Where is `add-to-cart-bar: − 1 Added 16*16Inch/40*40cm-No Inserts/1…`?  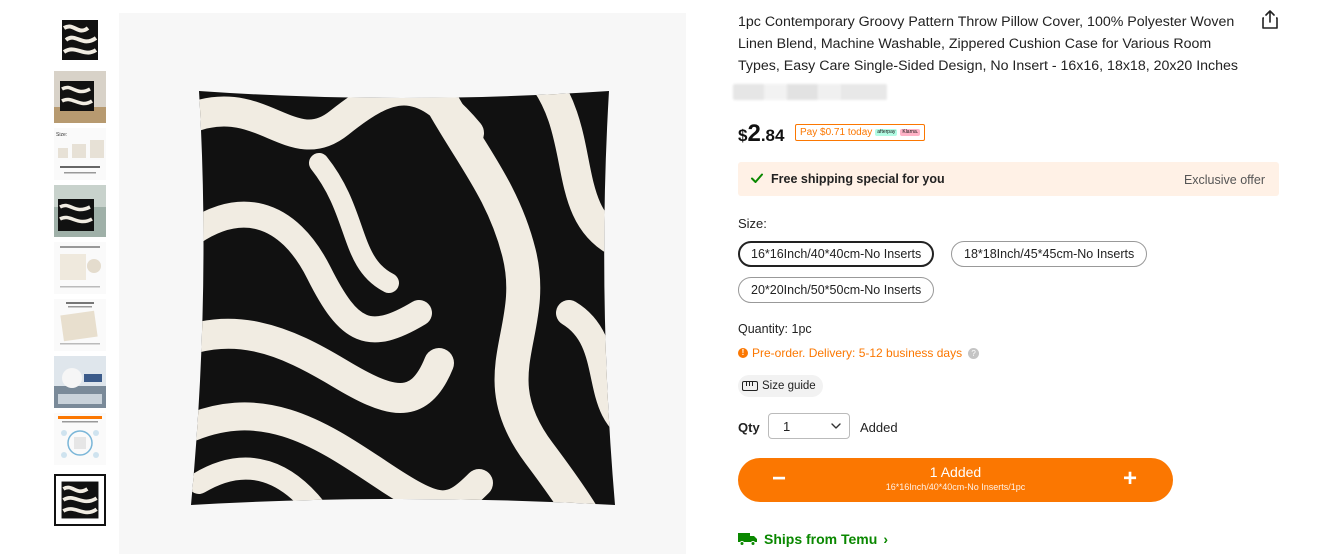
add-to-cart-bar: − 1 Added 16*16Inch/40*40cm-No Inserts/1… is located at coordinates (955, 480).